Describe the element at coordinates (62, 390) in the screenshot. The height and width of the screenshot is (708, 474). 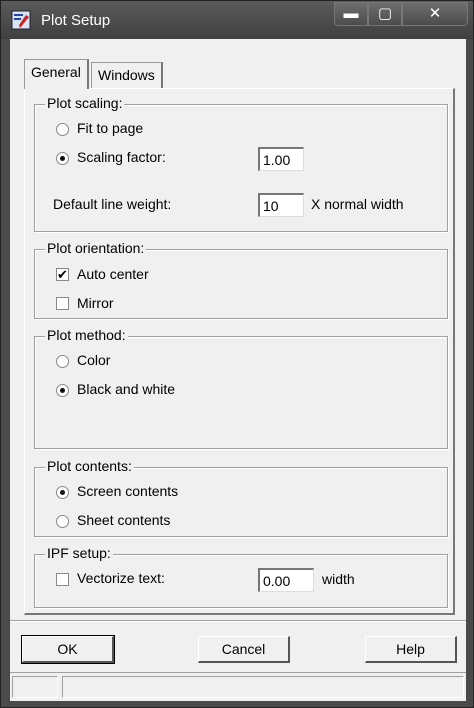
I see `black-and-white-radio` at that location.